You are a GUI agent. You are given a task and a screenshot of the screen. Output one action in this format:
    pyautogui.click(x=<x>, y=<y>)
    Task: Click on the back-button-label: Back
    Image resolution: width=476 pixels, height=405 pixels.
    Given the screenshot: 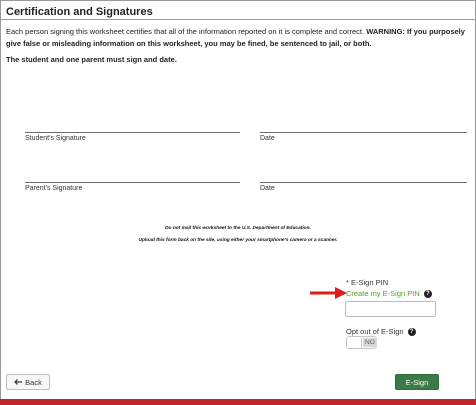 What is the action you would take?
    pyautogui.click(x=33, y=382)
    